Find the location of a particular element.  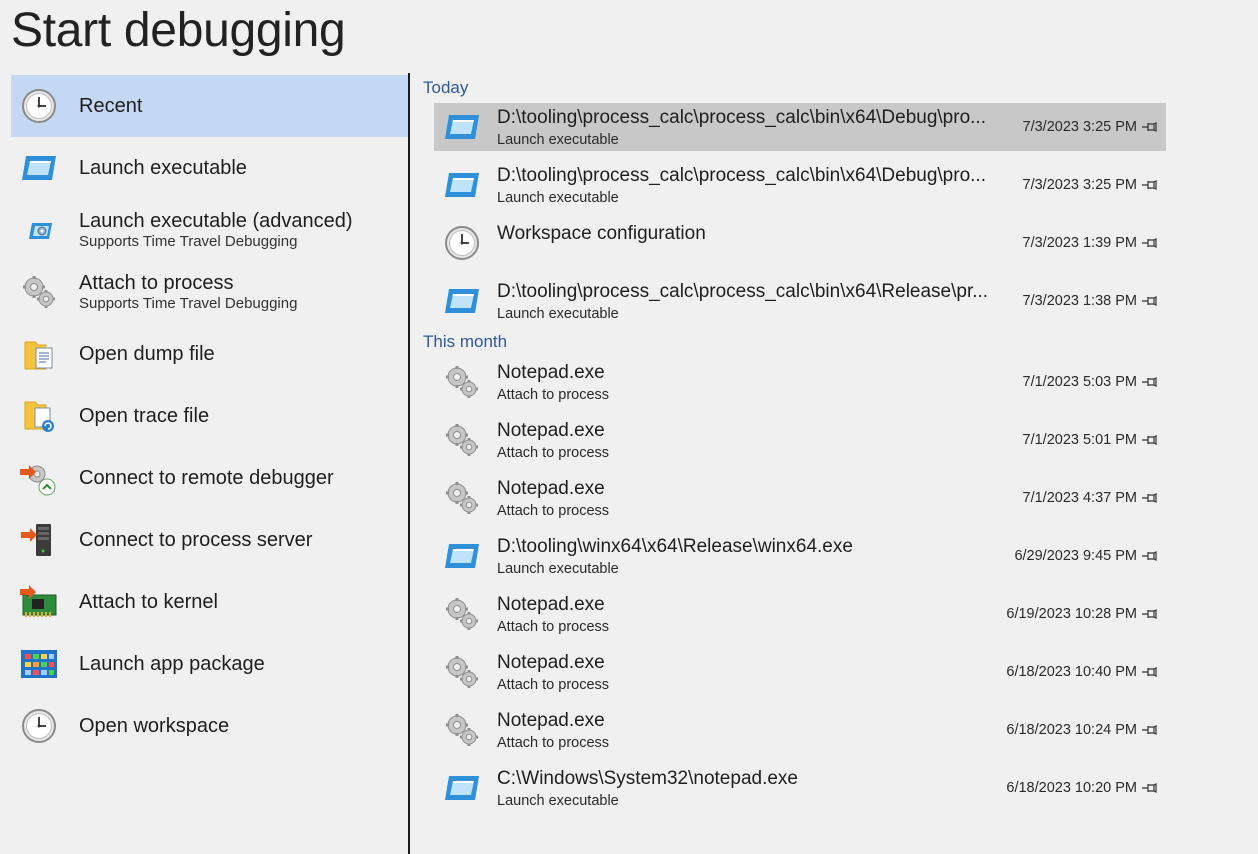

recent-item-title: C:\Windows\System32\notepad.exe is located at coordinates (647, 778).